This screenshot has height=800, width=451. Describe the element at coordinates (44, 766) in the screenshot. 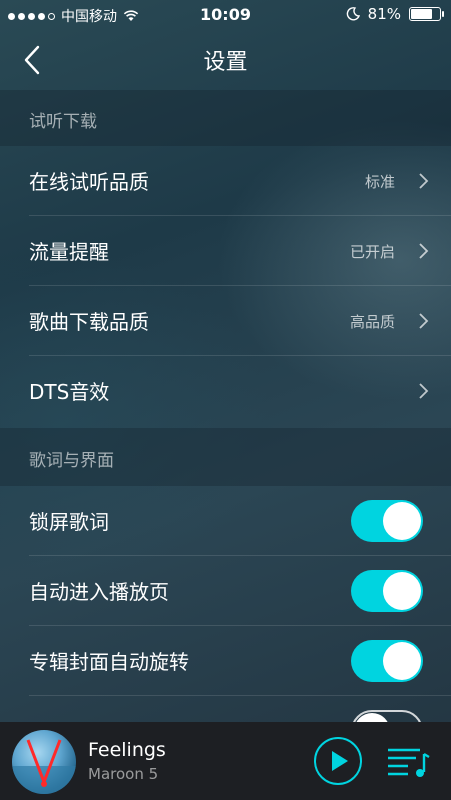

I see `album-art-image` at that location.